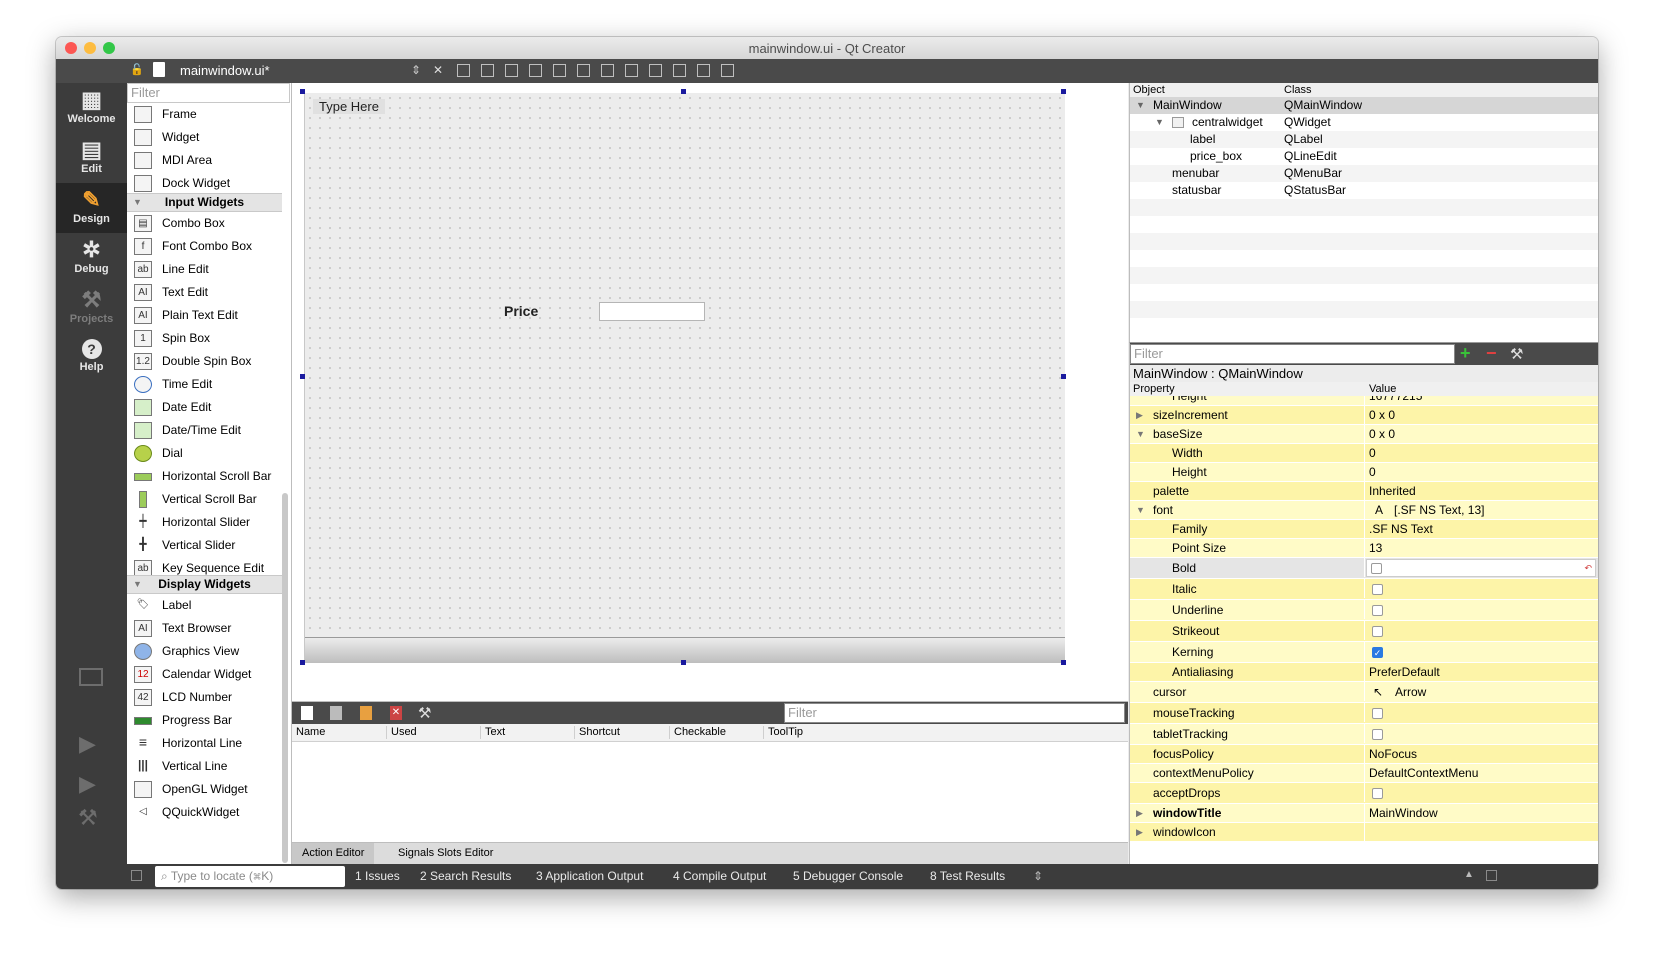 This screenshot has height=962, width=1654. I want to click on widget-item-horizontal-scroll-bar: Horizontal Scroll Bar, so click(202, 476).